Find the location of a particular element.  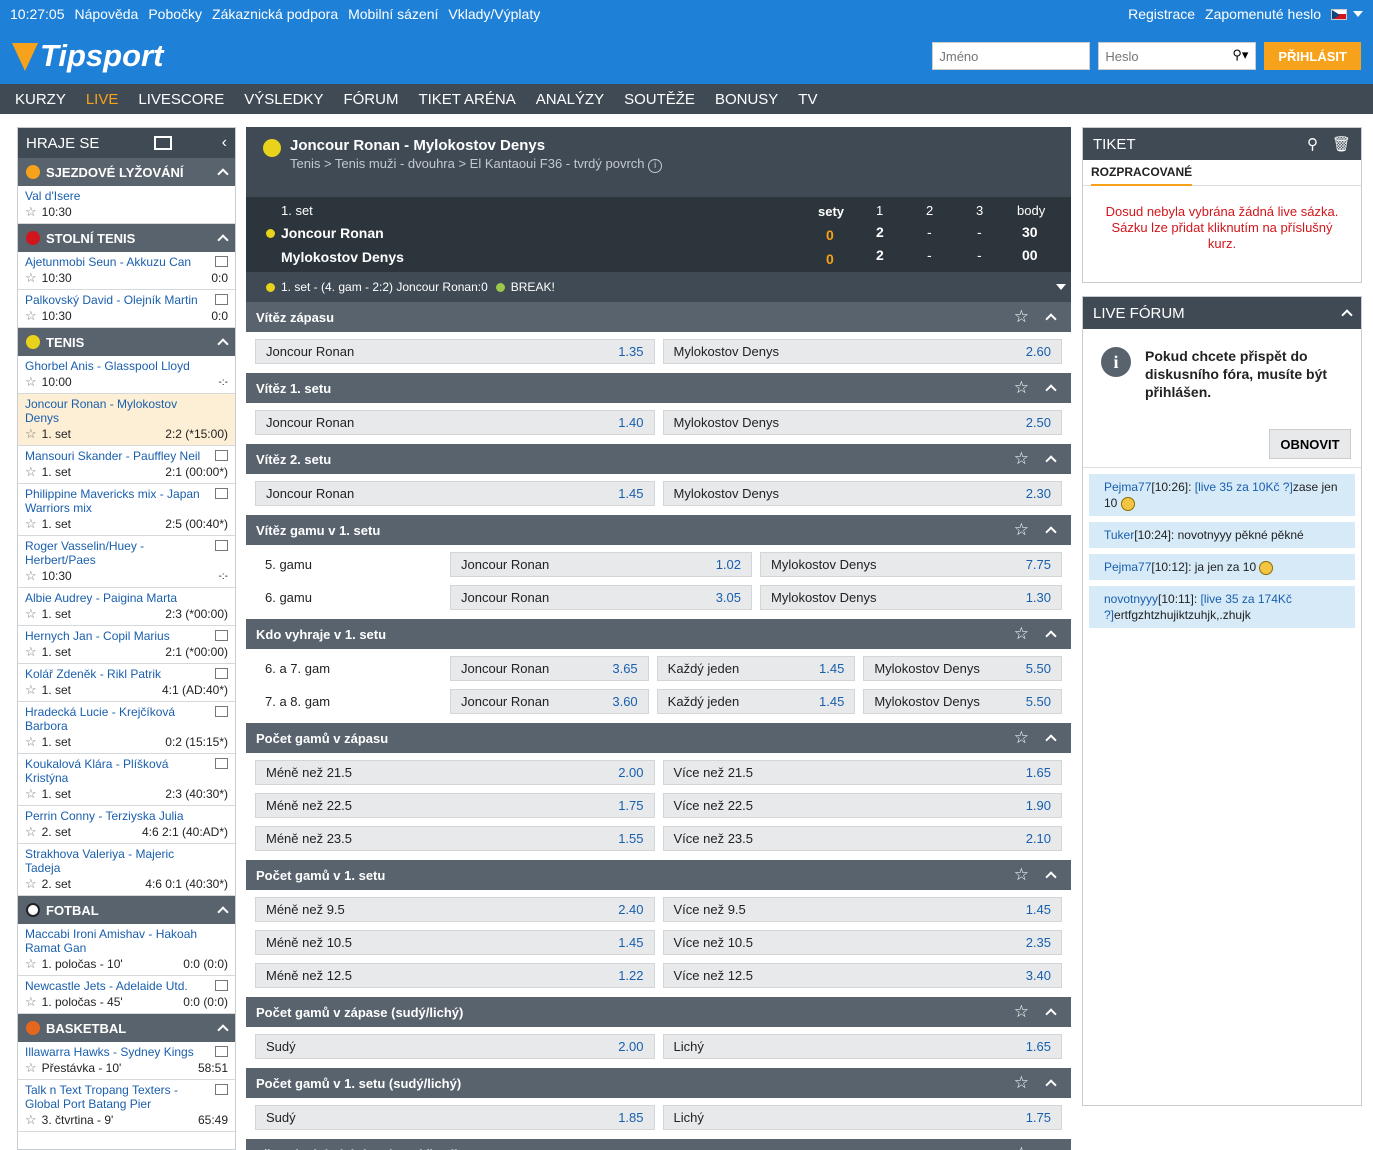

odds-button: Méně než 21.5 2.00 is located at coordinates (455, 772).